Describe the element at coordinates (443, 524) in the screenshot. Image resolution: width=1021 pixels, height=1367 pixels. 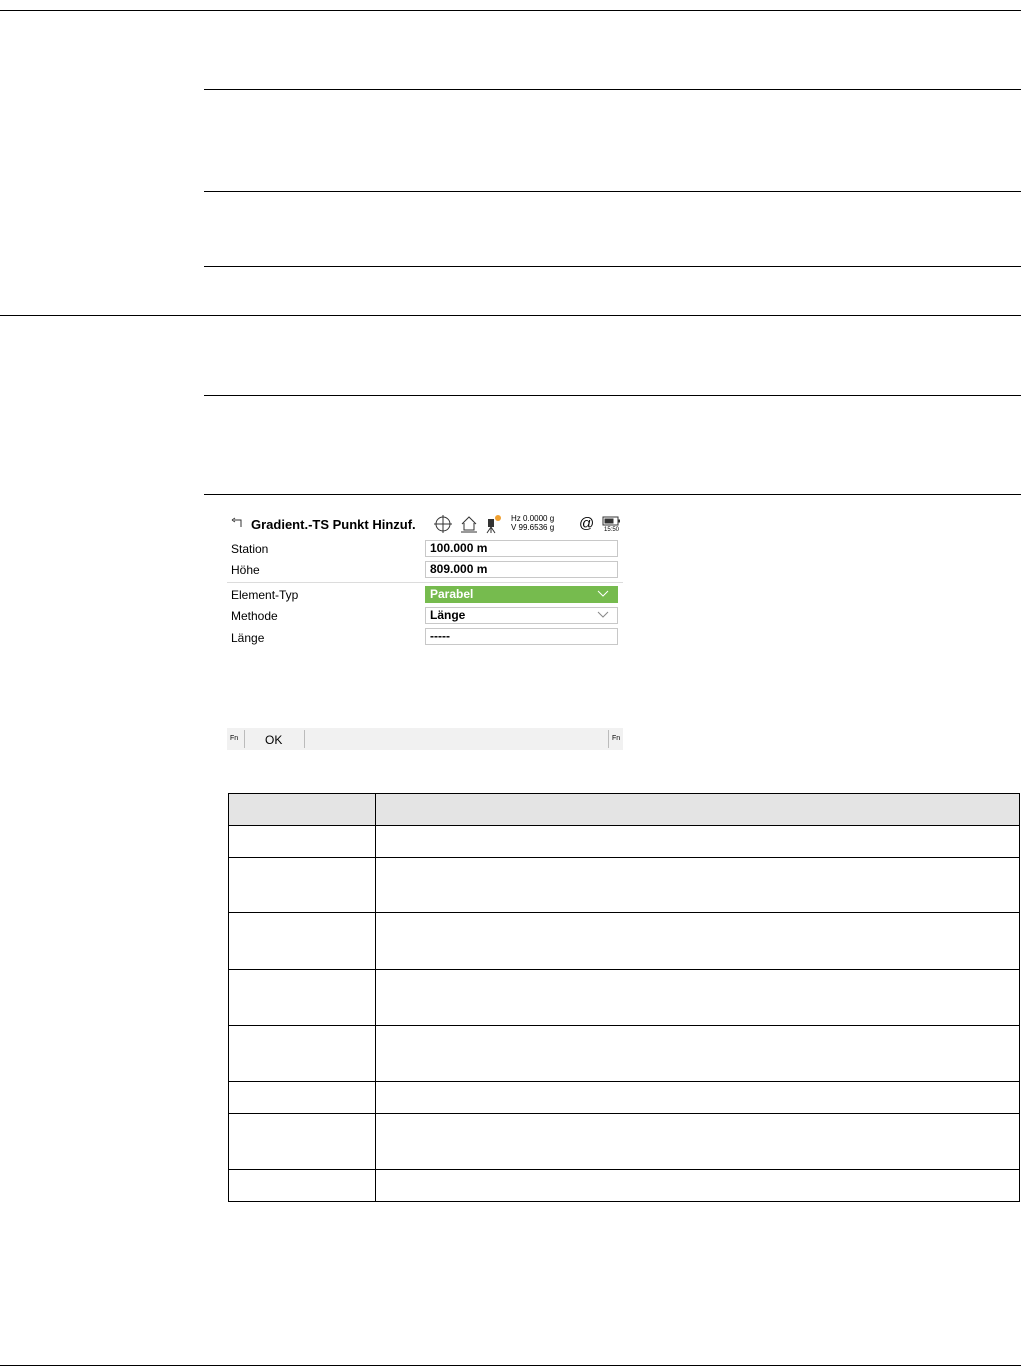
I see `crosshair-icon` at that location.